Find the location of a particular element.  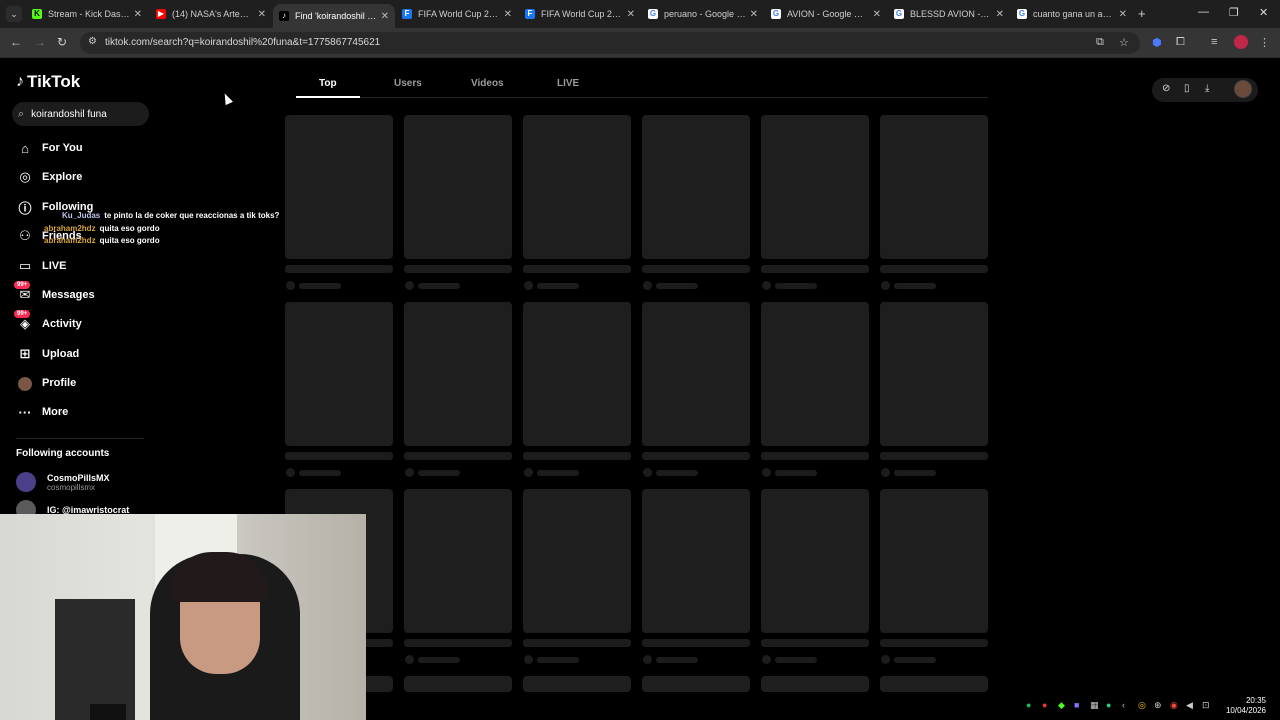

app-icon: ● is located at coordinates (1044, 705).